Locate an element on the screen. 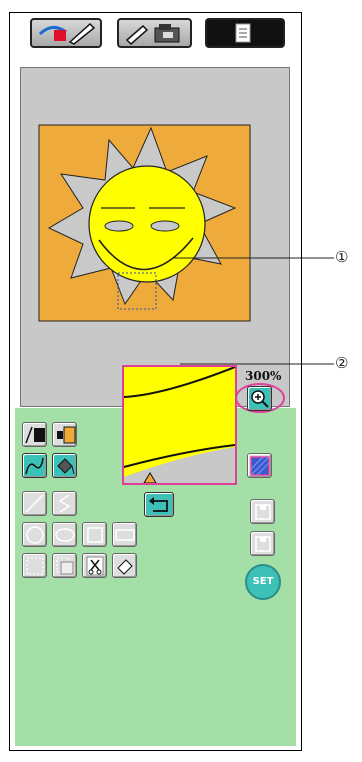 This screenshot has width=362, height=762. dashed-select-icon is located at coordinates (35, 566).